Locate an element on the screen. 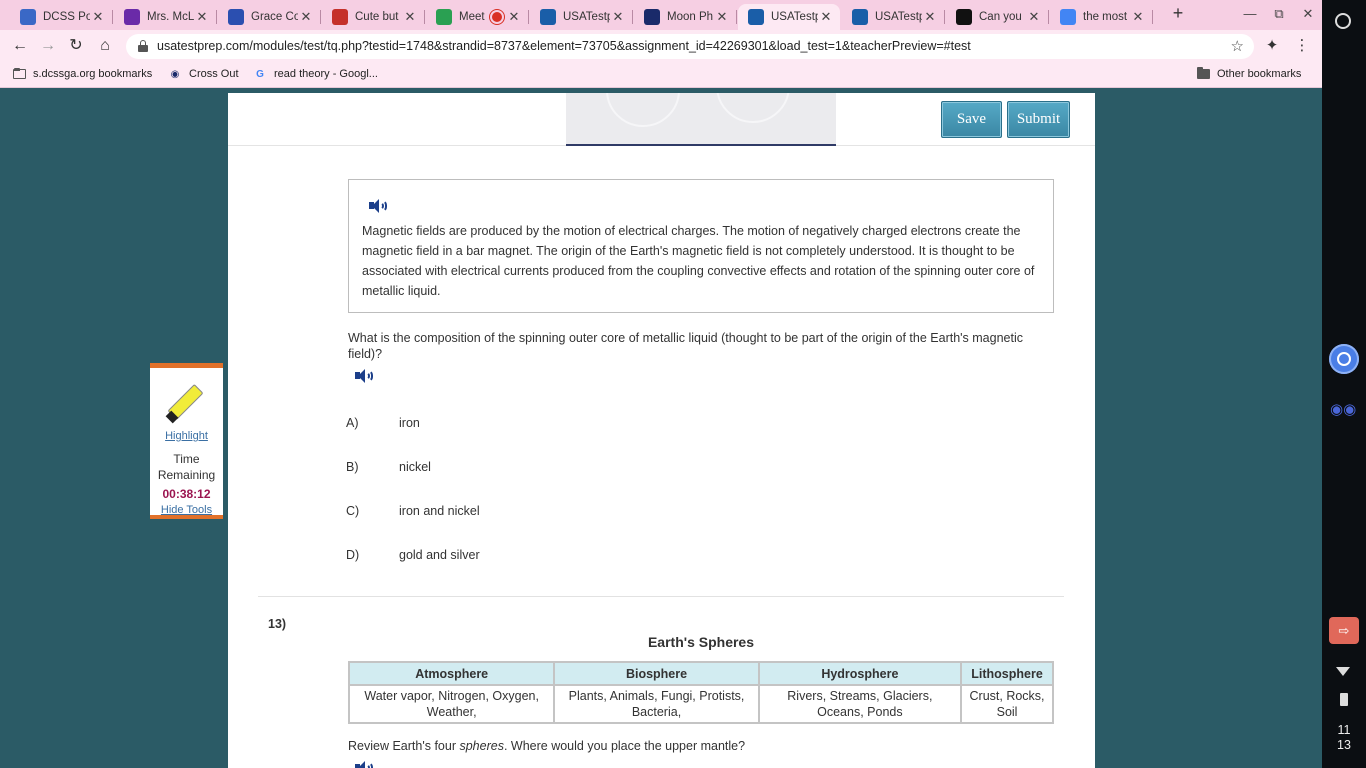 The height and width of the screenshot is (768, 1366). time-label: Time is located at coordinates (186, 459).